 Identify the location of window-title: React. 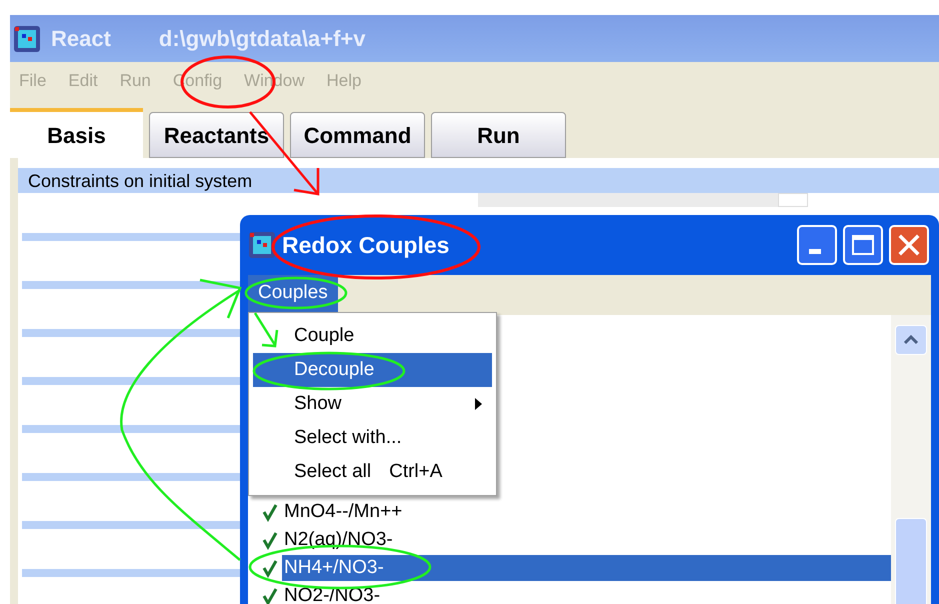
(81, 39).